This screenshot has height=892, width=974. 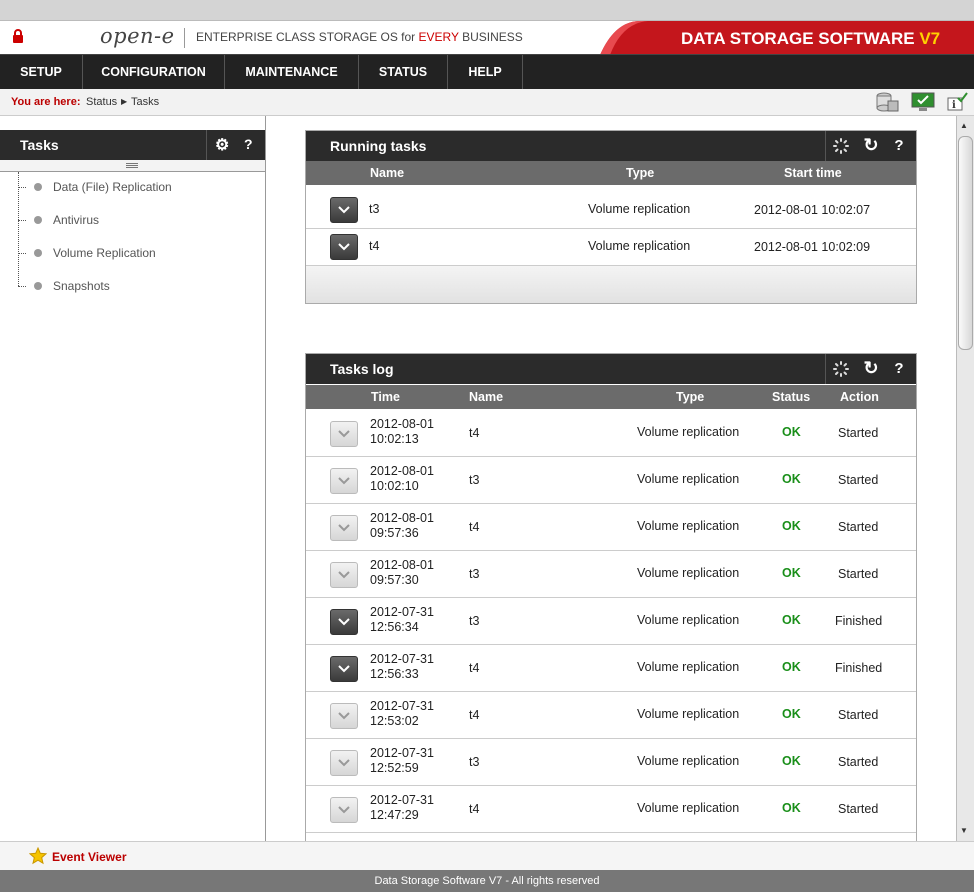 What do you see at coordinates (101, 102) in the screenshot?
I see `breadcrumb-item-status: Status` at bounding box center [101, 102].